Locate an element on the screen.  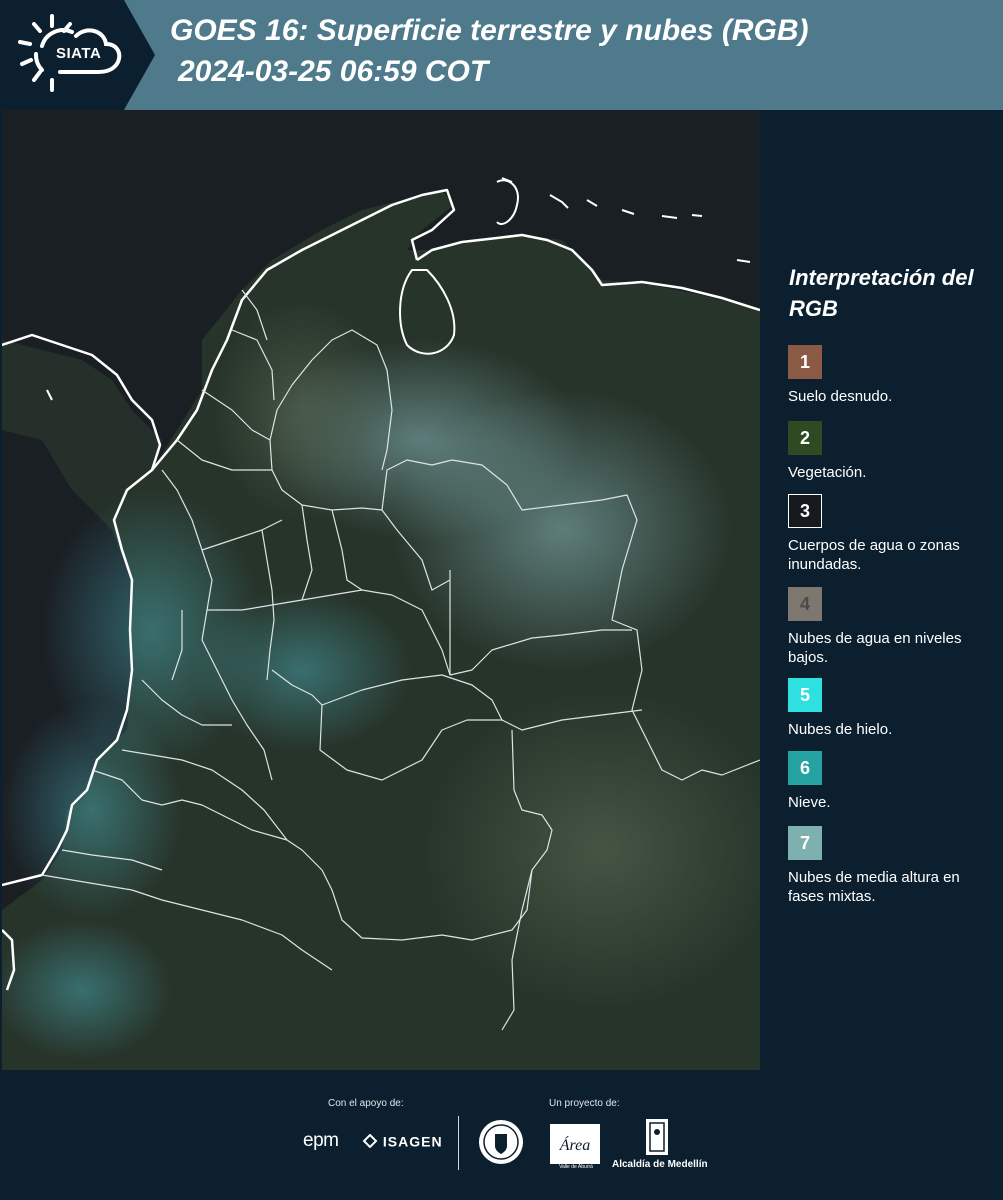
epm-logo: epm is located at coordinates (321, 1141).